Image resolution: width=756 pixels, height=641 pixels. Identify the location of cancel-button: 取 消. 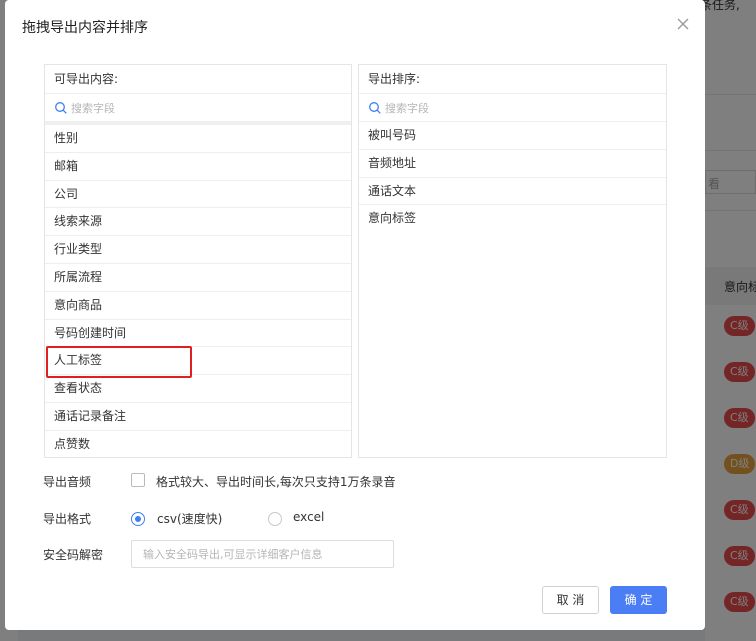
(570, 600).